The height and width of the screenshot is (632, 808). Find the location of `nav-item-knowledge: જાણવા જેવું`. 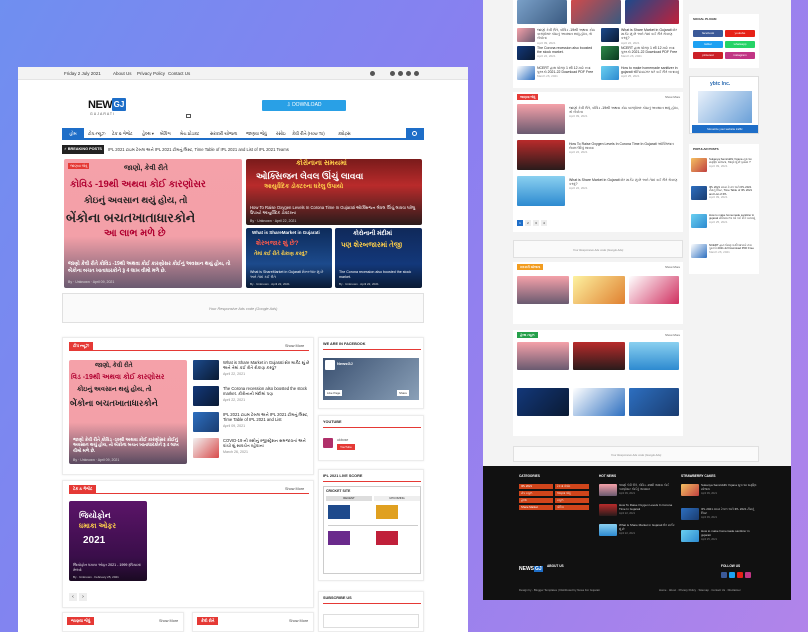

nav-item-knowledge: જાણવા જેવું is located at coordinates (256, 133).